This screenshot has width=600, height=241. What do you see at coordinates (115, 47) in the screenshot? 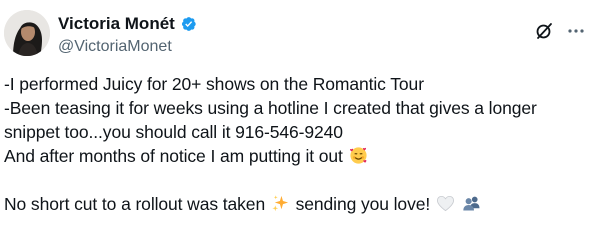
I see `user-handle: @VictoriaMonet` at bounding box center [115, 47].